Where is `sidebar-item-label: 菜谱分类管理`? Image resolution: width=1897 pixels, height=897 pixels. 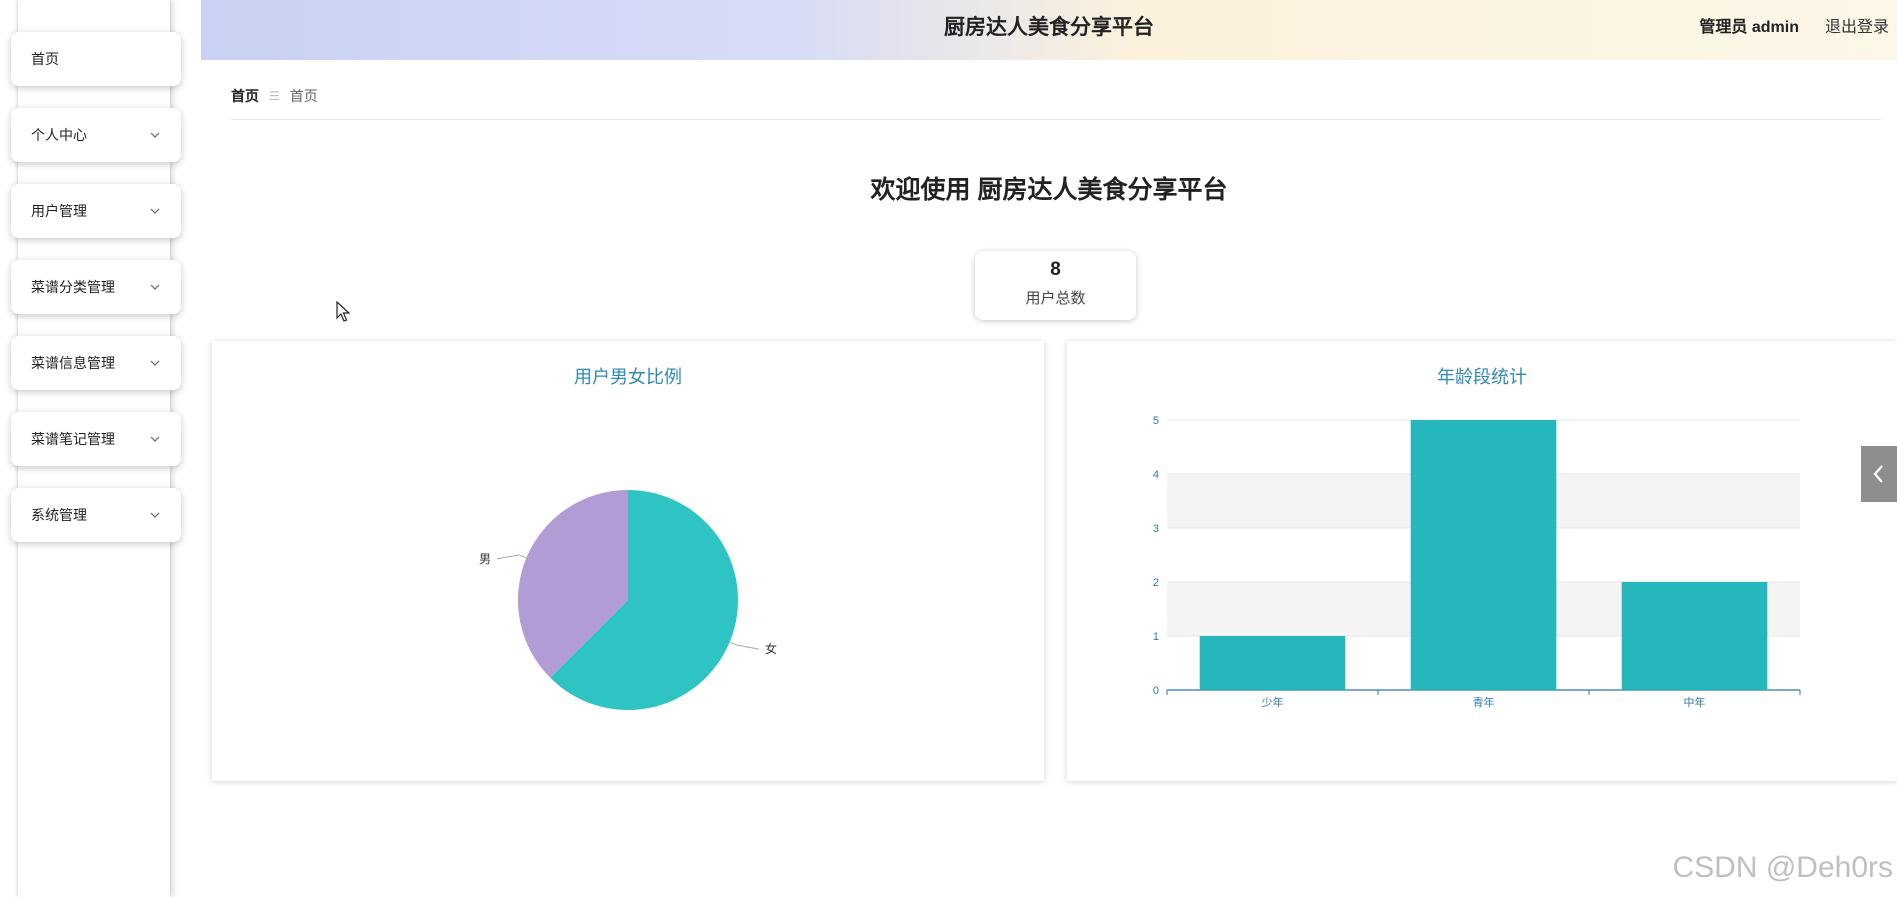 sidebar-item-label: 菜谱分类管理 is located at coordinates (73, 287).